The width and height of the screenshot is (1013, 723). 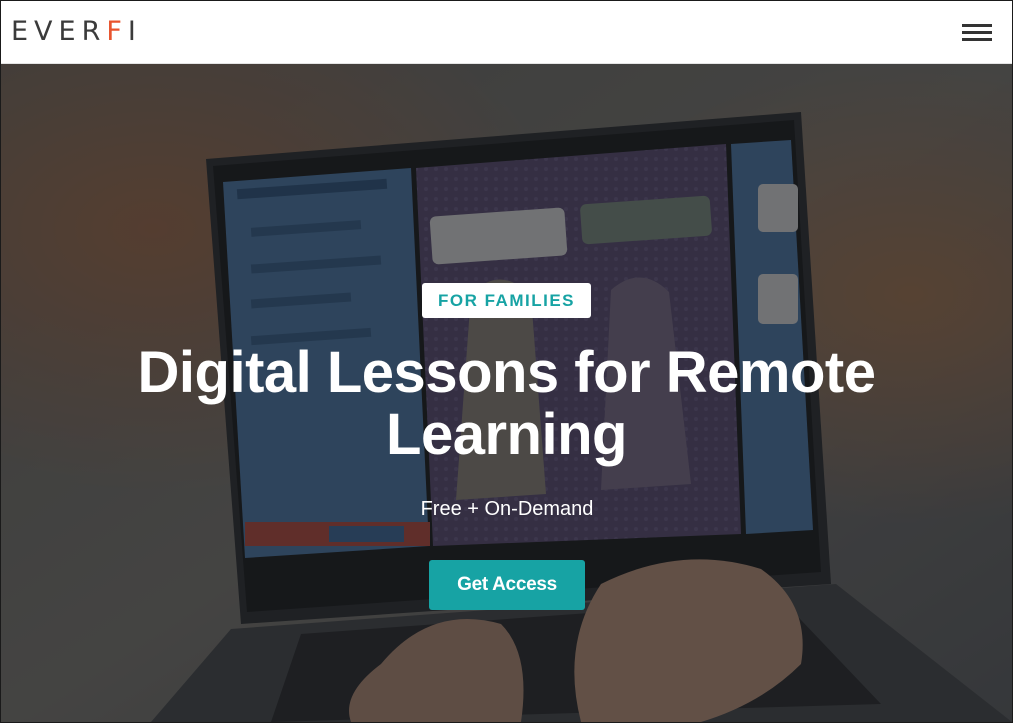 What do you see at coordinates (506, 300) in the screenshot?
I see `audience-badge: FOR FAMILIES` at bounding box center [506, 300].